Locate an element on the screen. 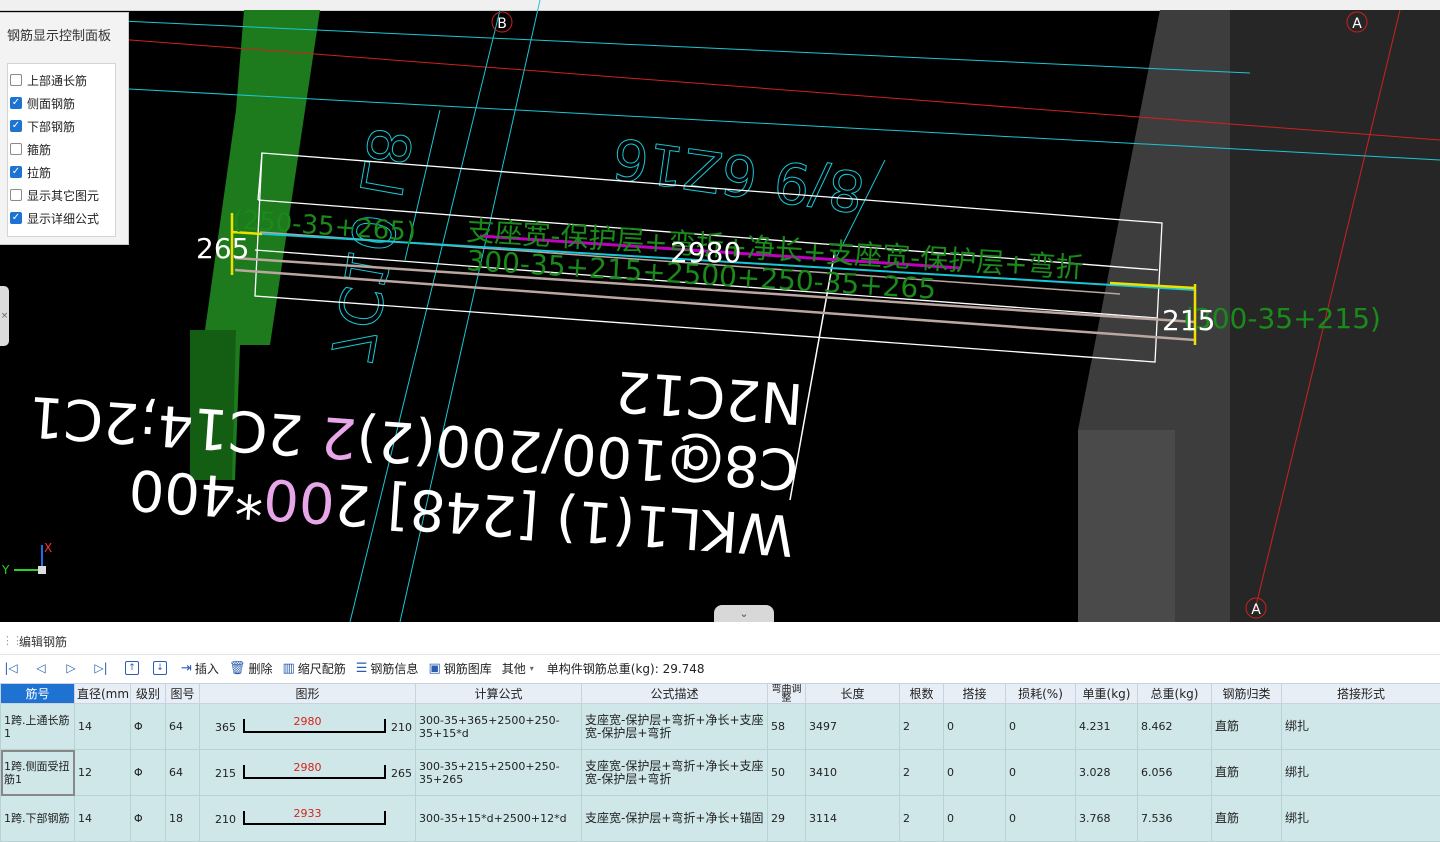 This screenshot has height=842, width=1440. cell-unit-weight: 3.768 is located at coordinates (1107, 819).